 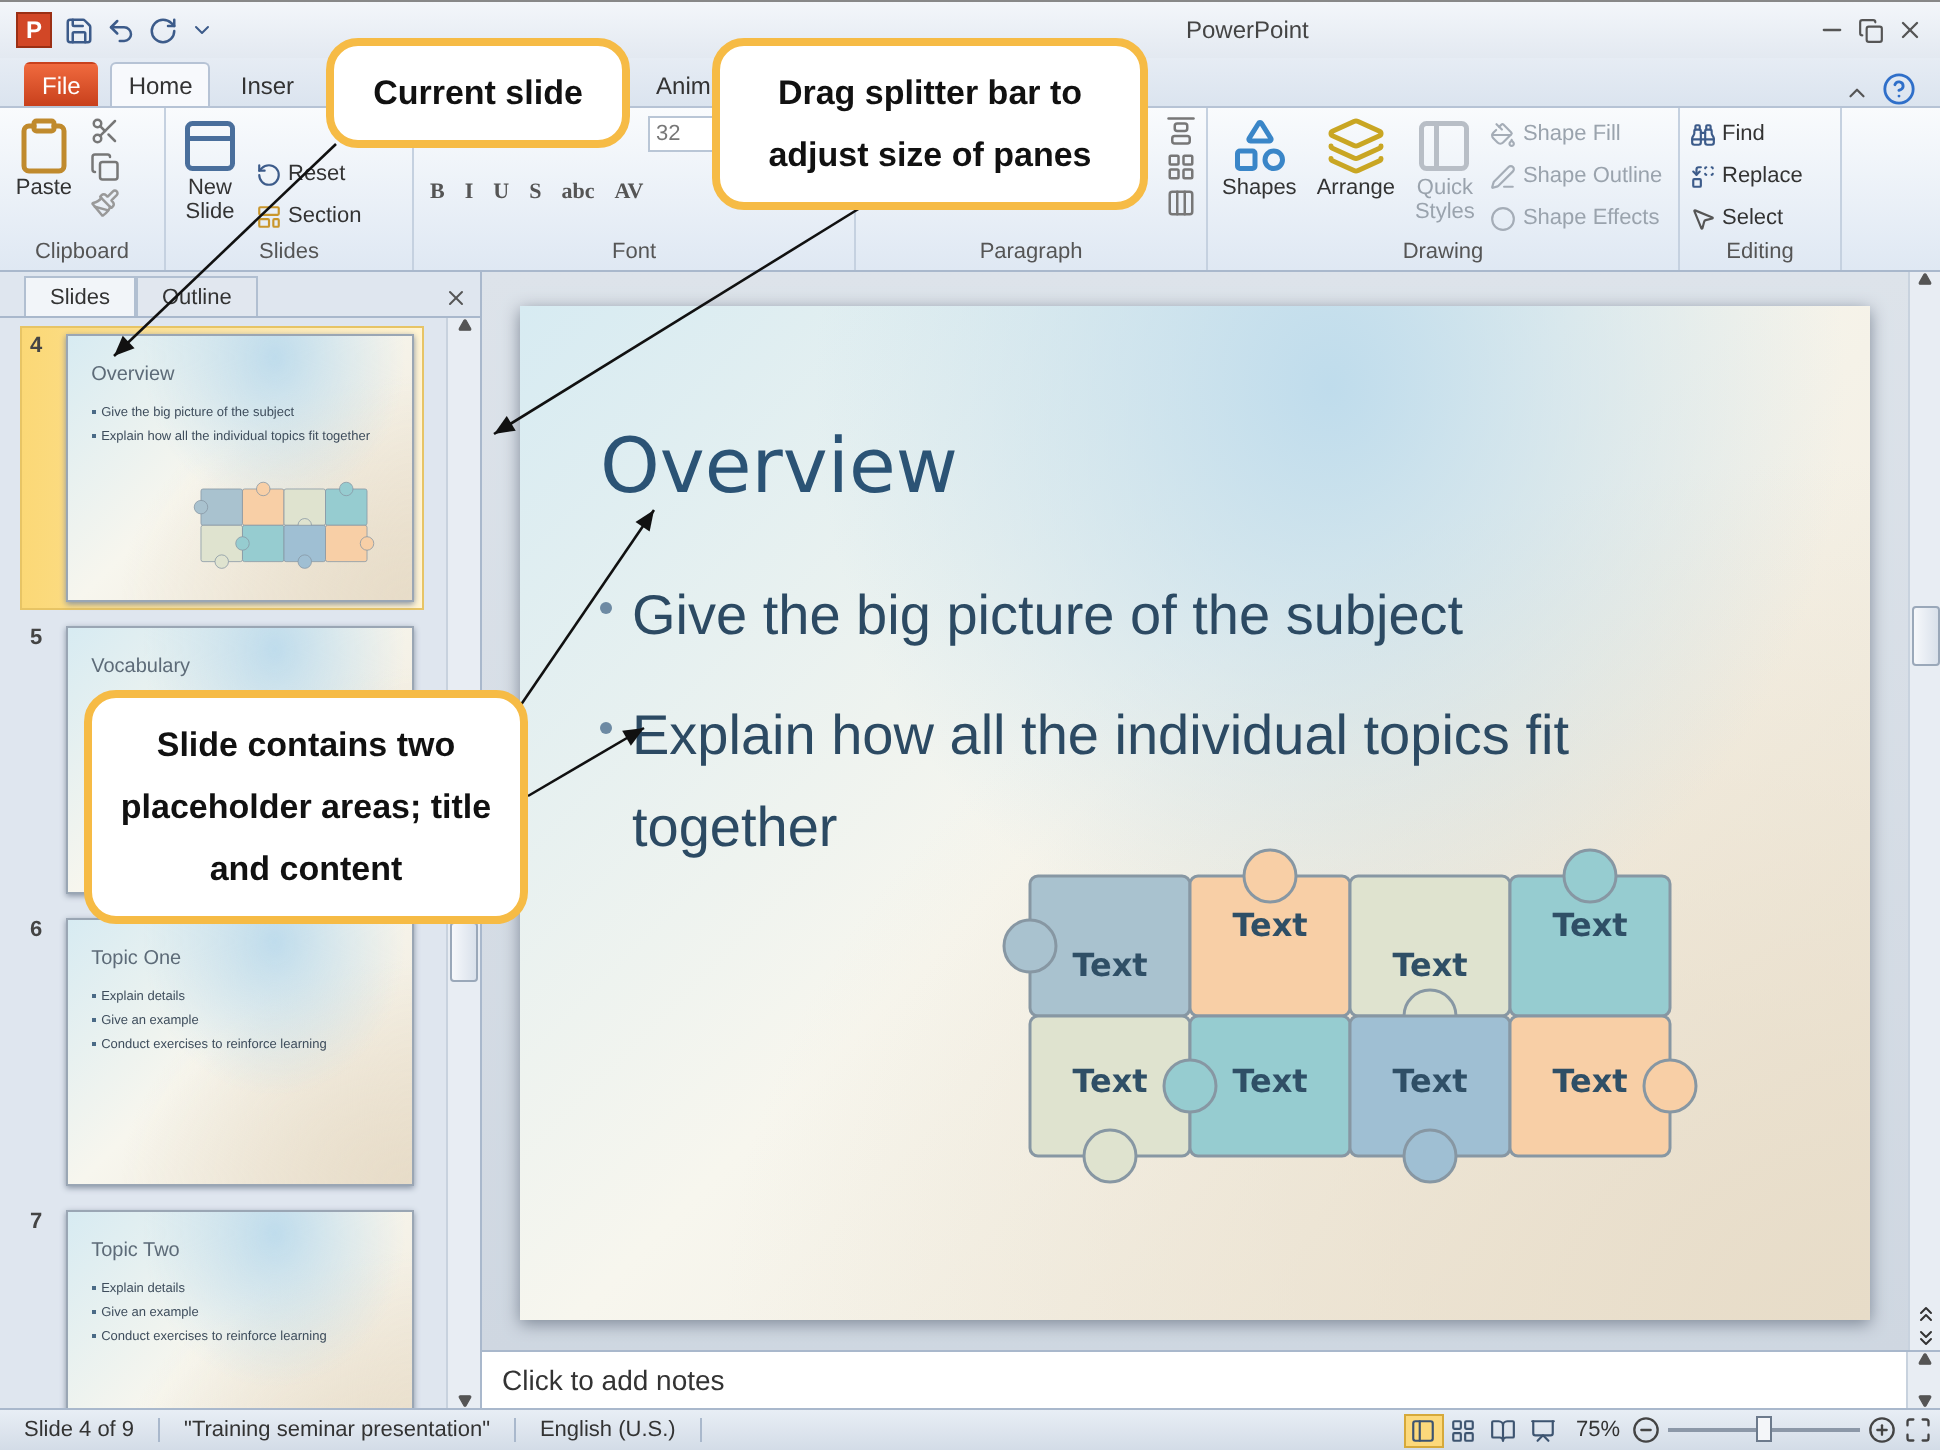 What do you see at coordinates (309, 216) in the screenshot?
I see `section-button: Section` at bounding box center [309, 216].